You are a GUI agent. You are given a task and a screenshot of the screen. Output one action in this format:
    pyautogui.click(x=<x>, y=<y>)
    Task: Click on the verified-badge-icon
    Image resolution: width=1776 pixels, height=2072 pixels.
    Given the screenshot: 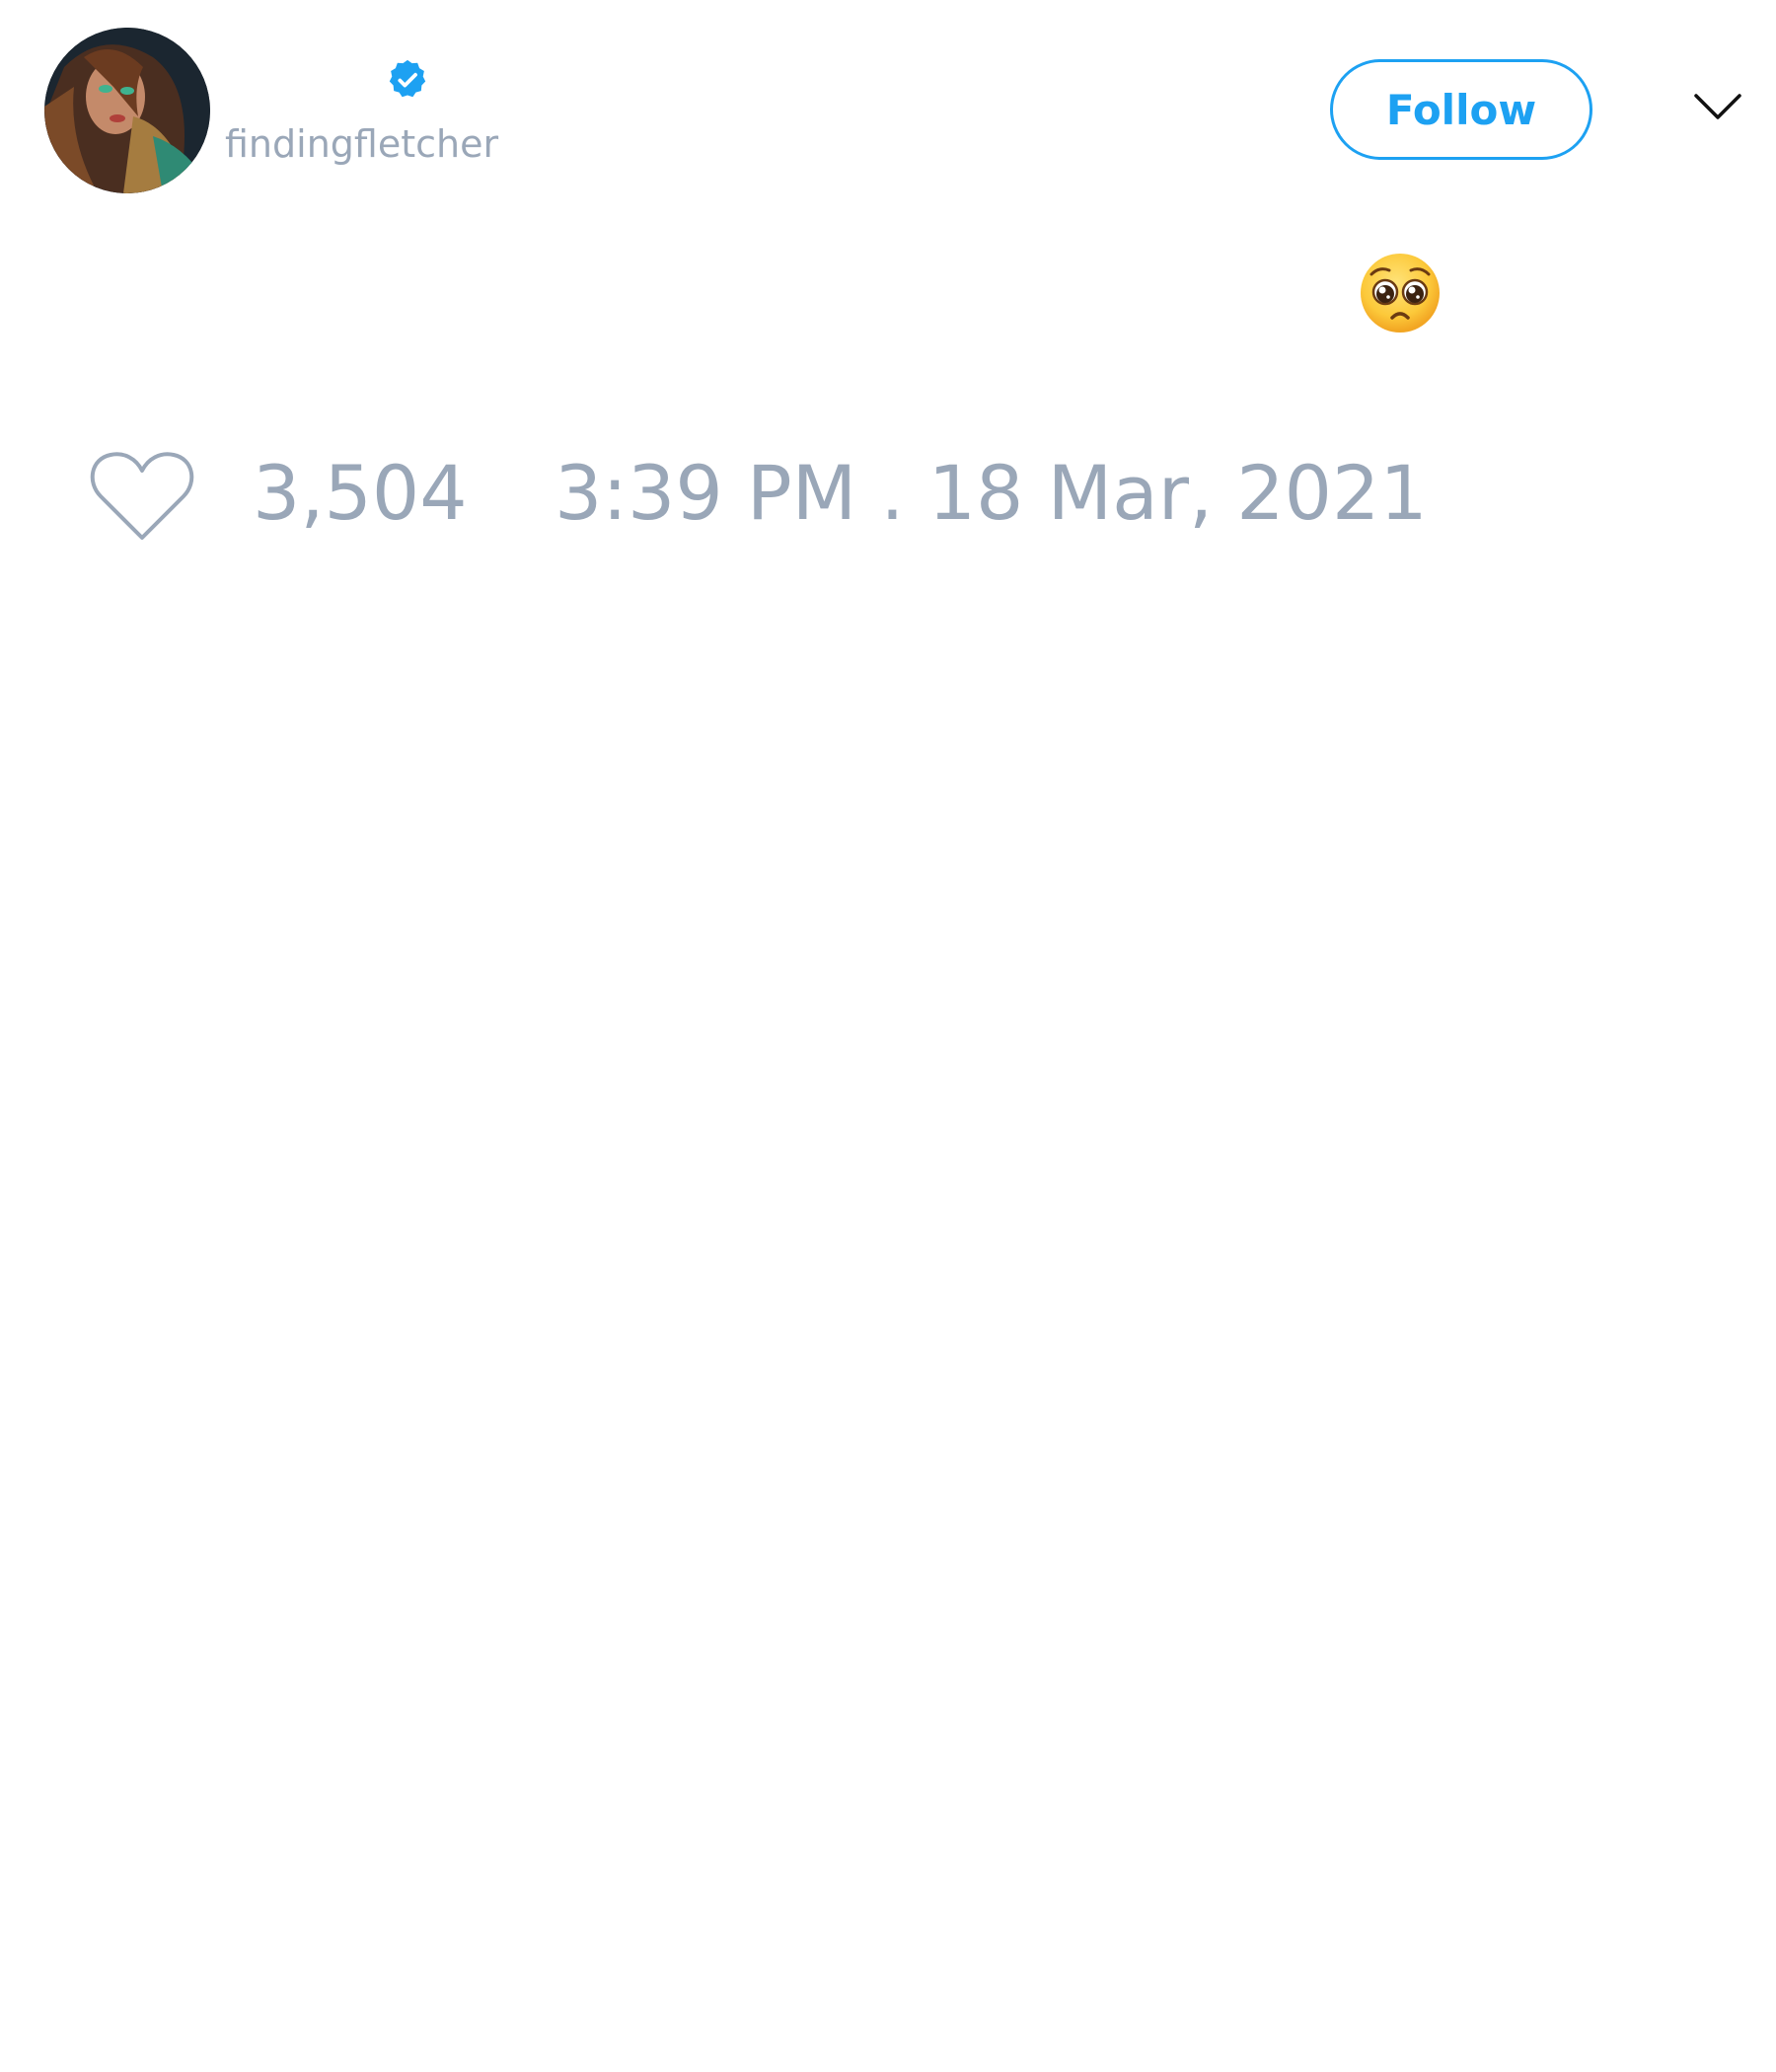 What is the action you would take?
    pyautogui.click(x=407, y=79)
    